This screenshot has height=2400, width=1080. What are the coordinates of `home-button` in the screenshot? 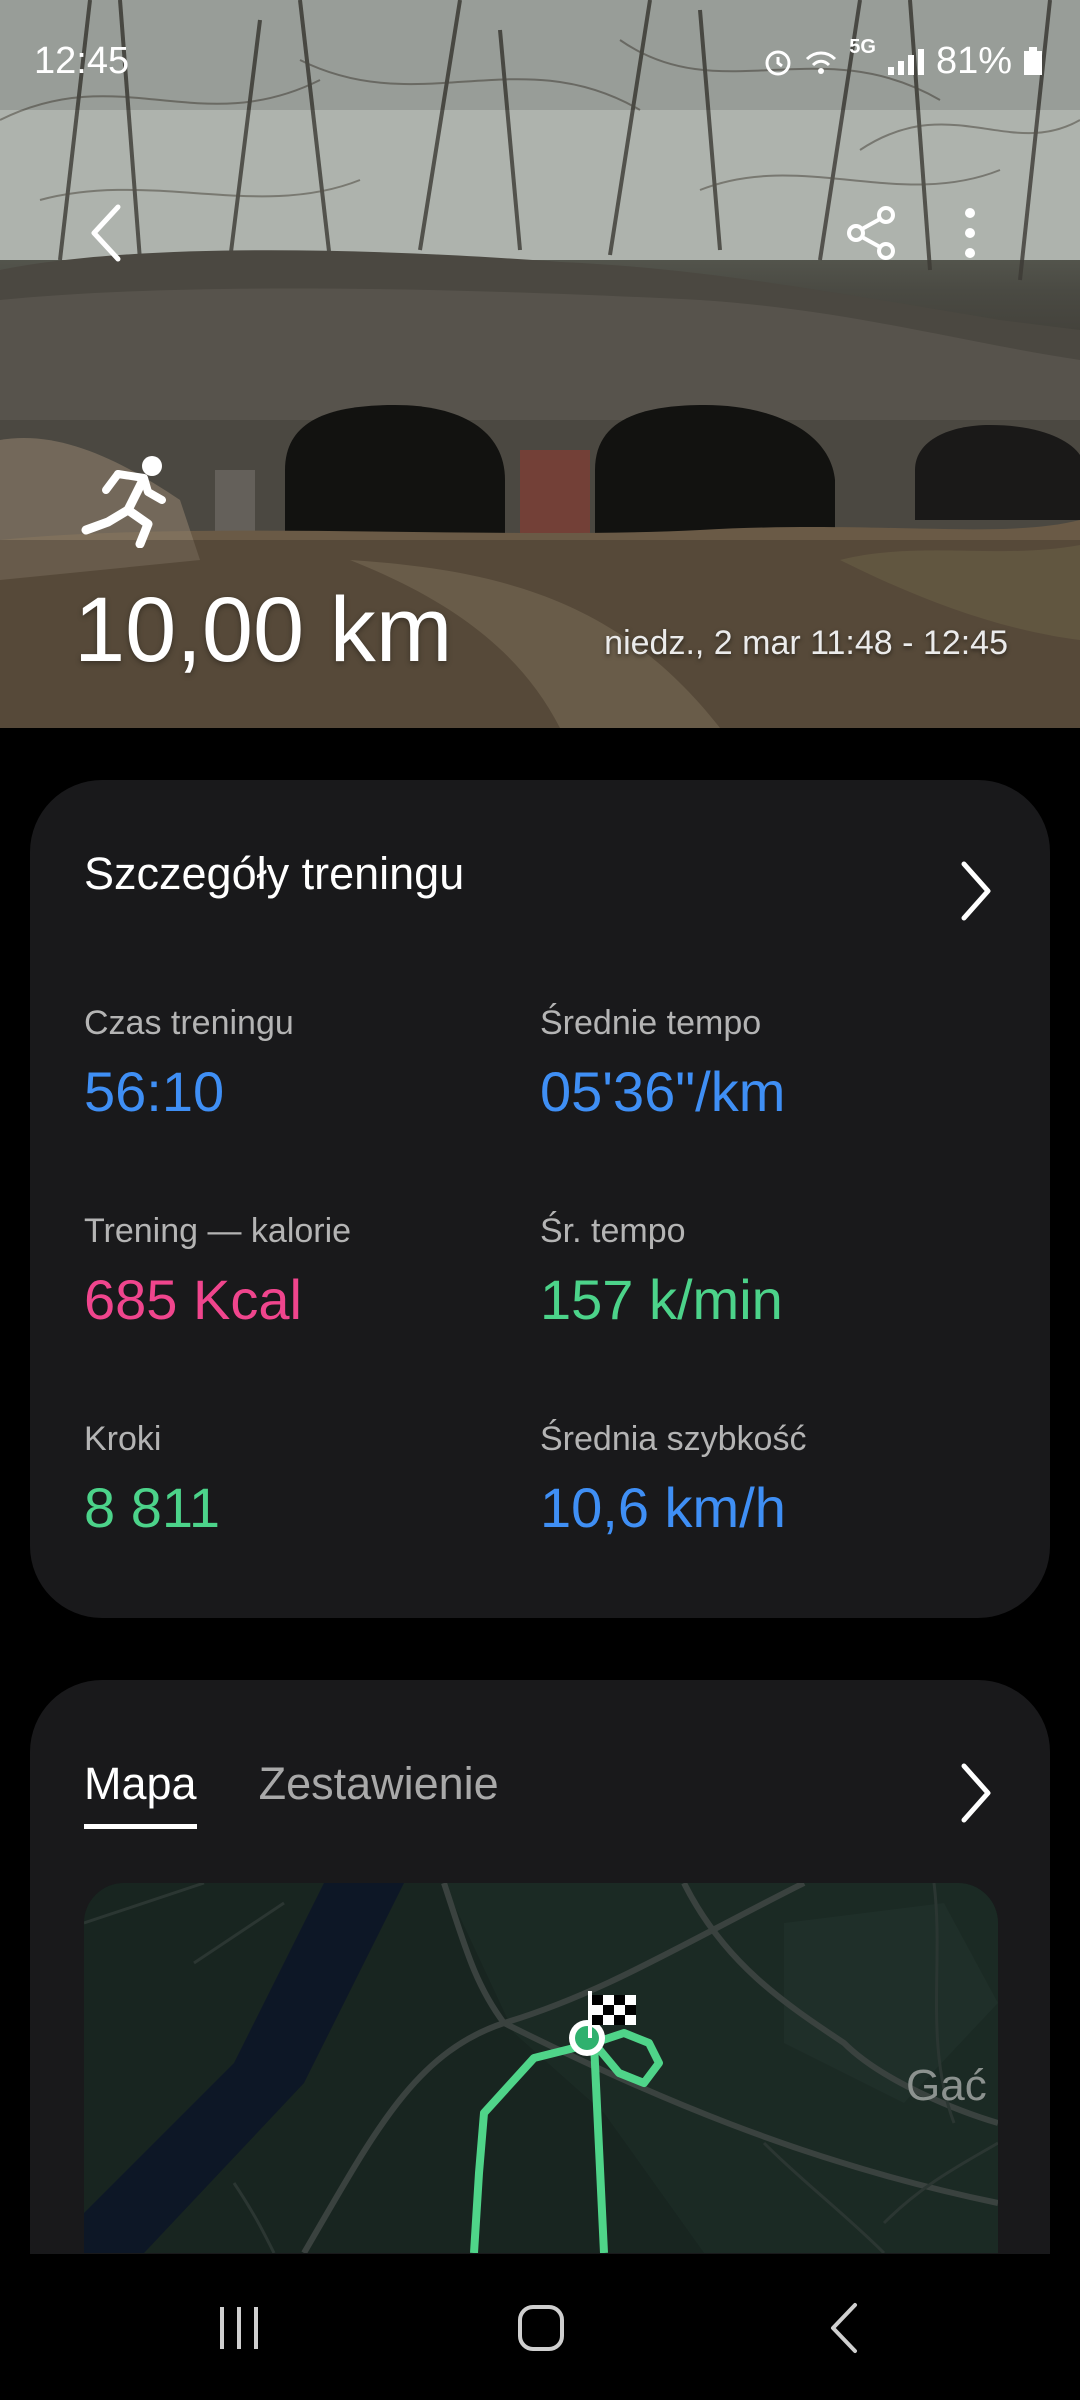 It's located at (541, 2328).